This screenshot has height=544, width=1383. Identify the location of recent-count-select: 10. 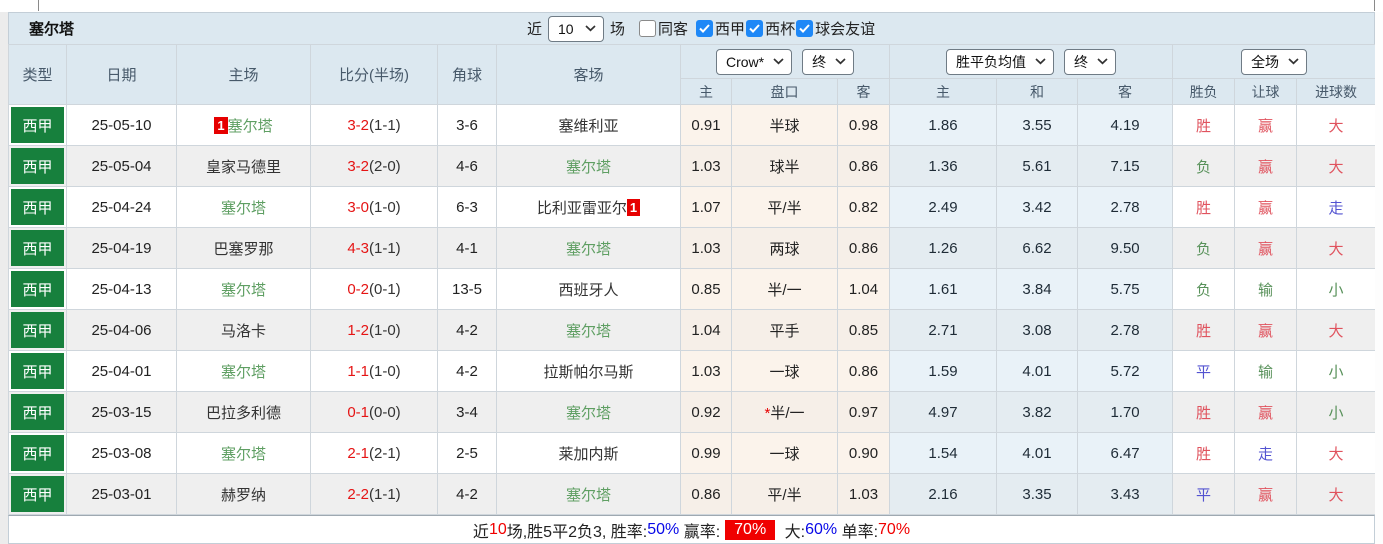
(576, 28).